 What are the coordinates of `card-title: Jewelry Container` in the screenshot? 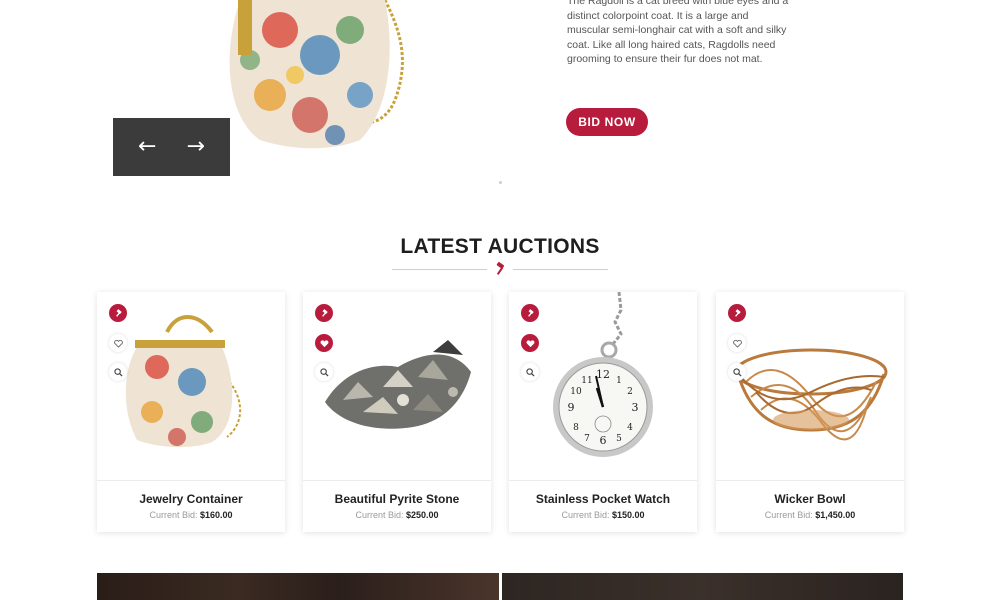 It's located at (191, 499).